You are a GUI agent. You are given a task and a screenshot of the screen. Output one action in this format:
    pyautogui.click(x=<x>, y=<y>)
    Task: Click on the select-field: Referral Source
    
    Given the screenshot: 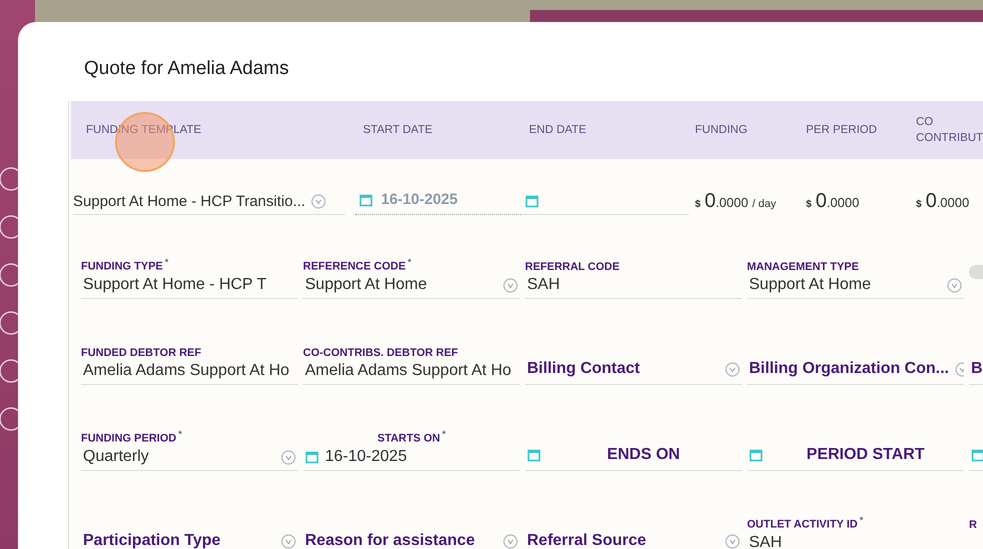 What is the action you would take?
    pyautogui.click(x=633, y=538)
    